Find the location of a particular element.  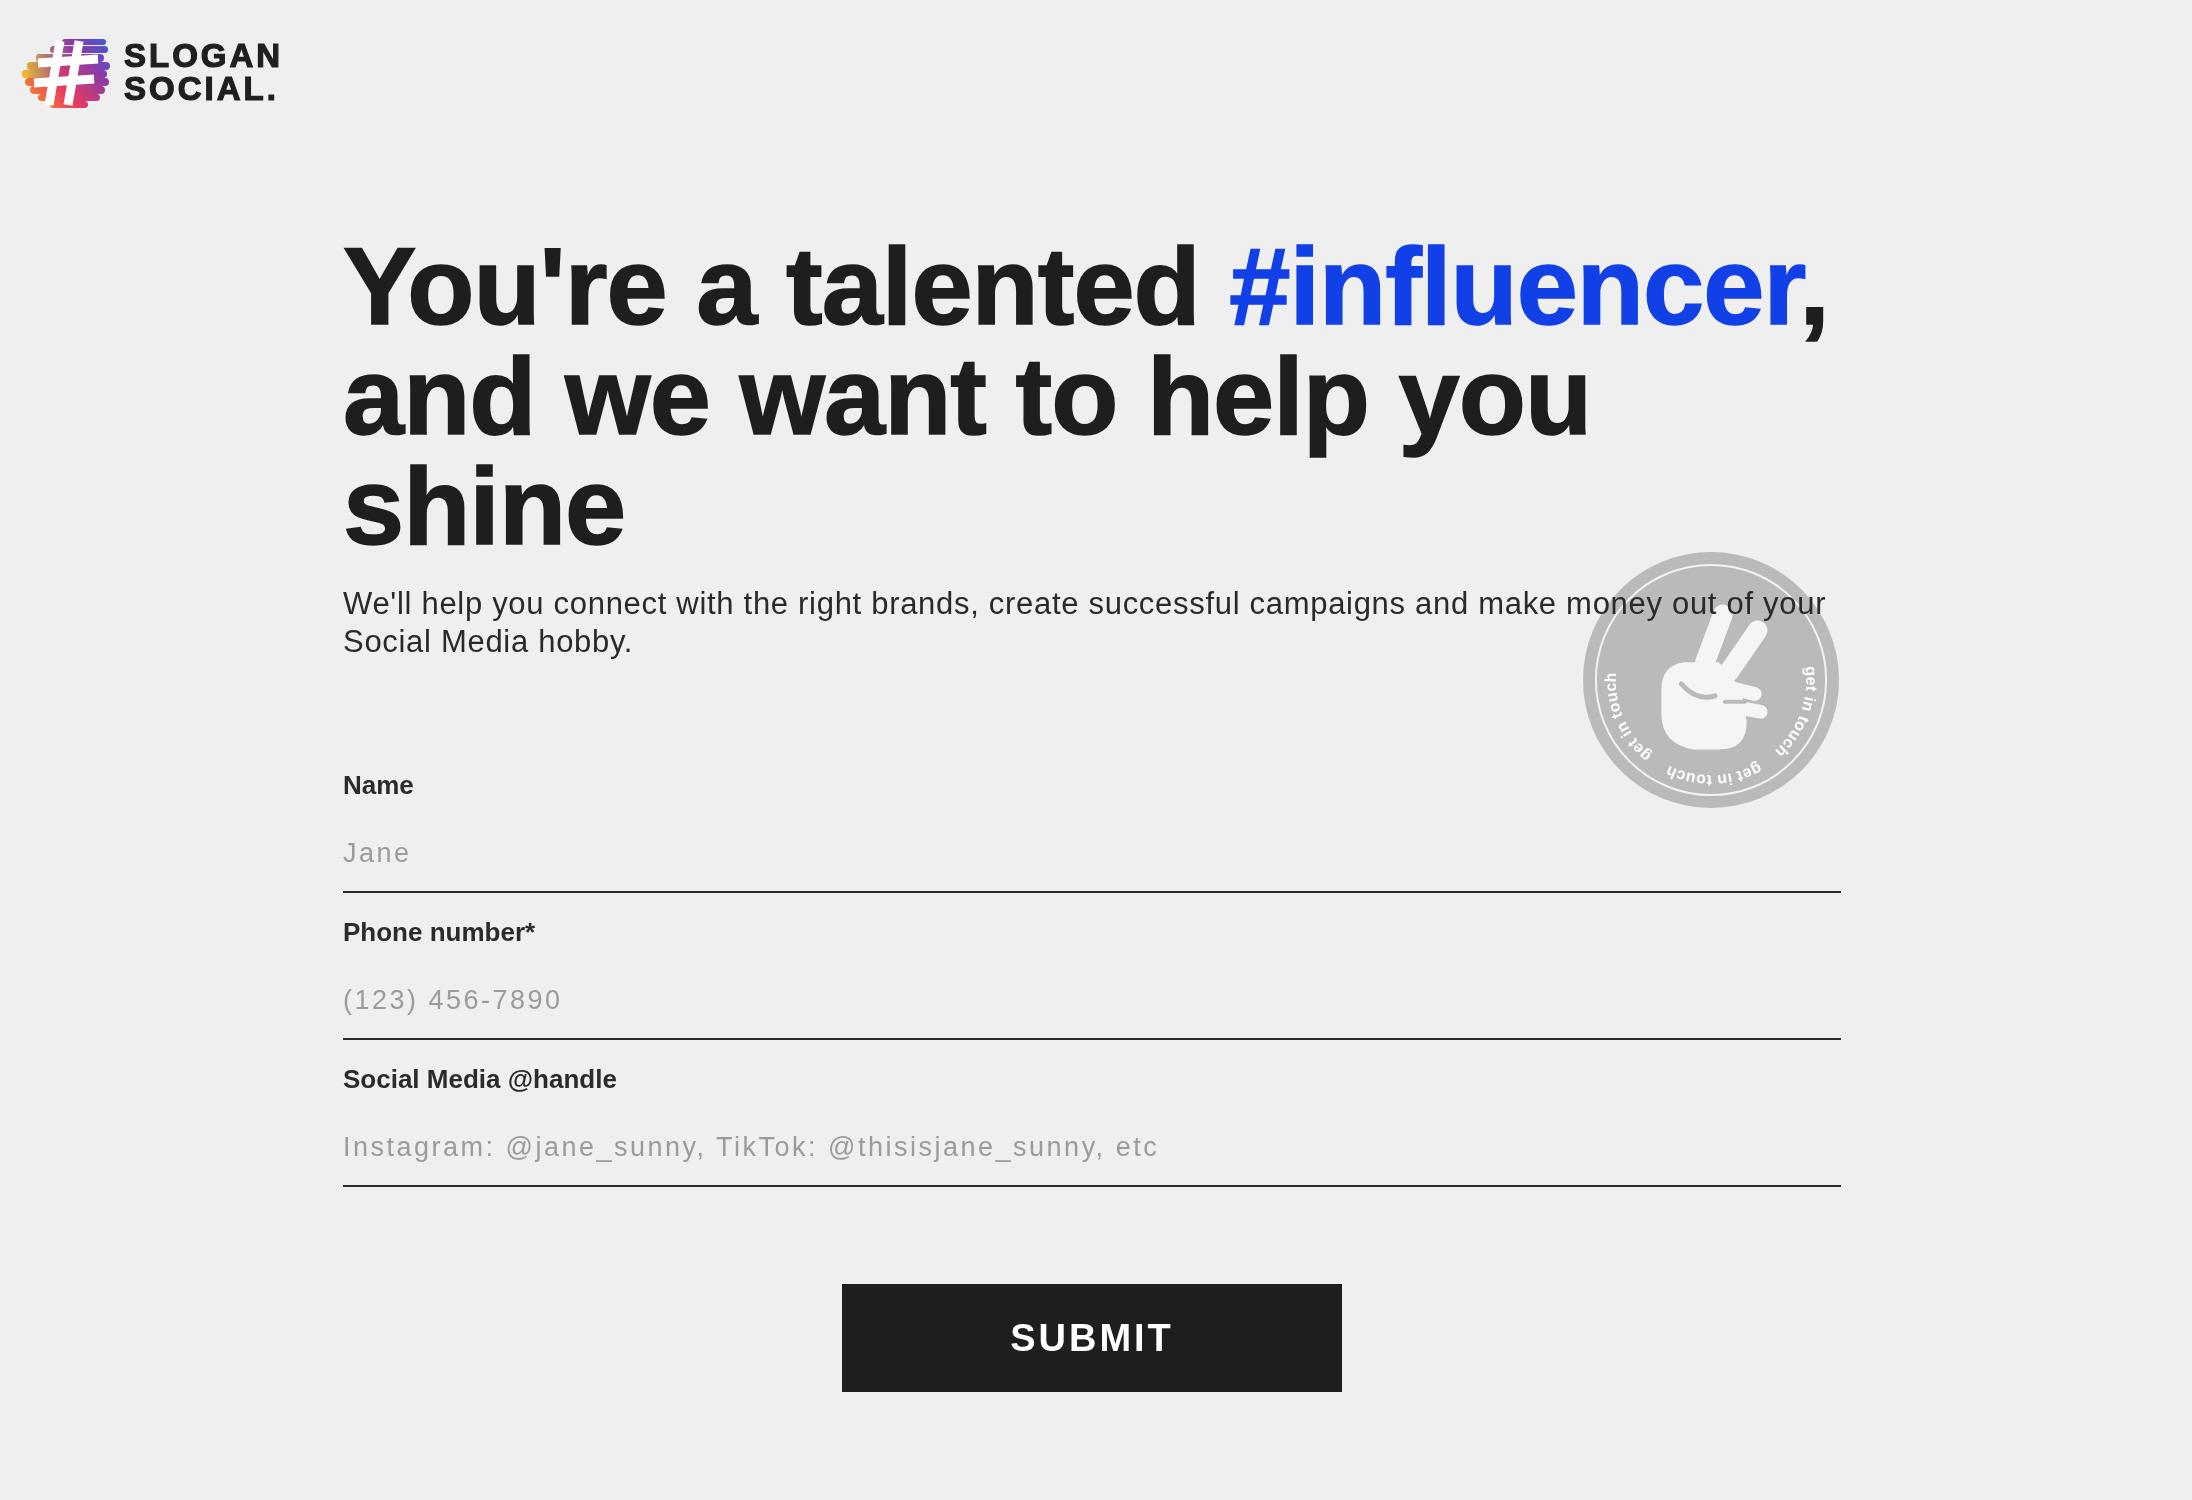

field-label: Name is located at coordinates (378, 785).